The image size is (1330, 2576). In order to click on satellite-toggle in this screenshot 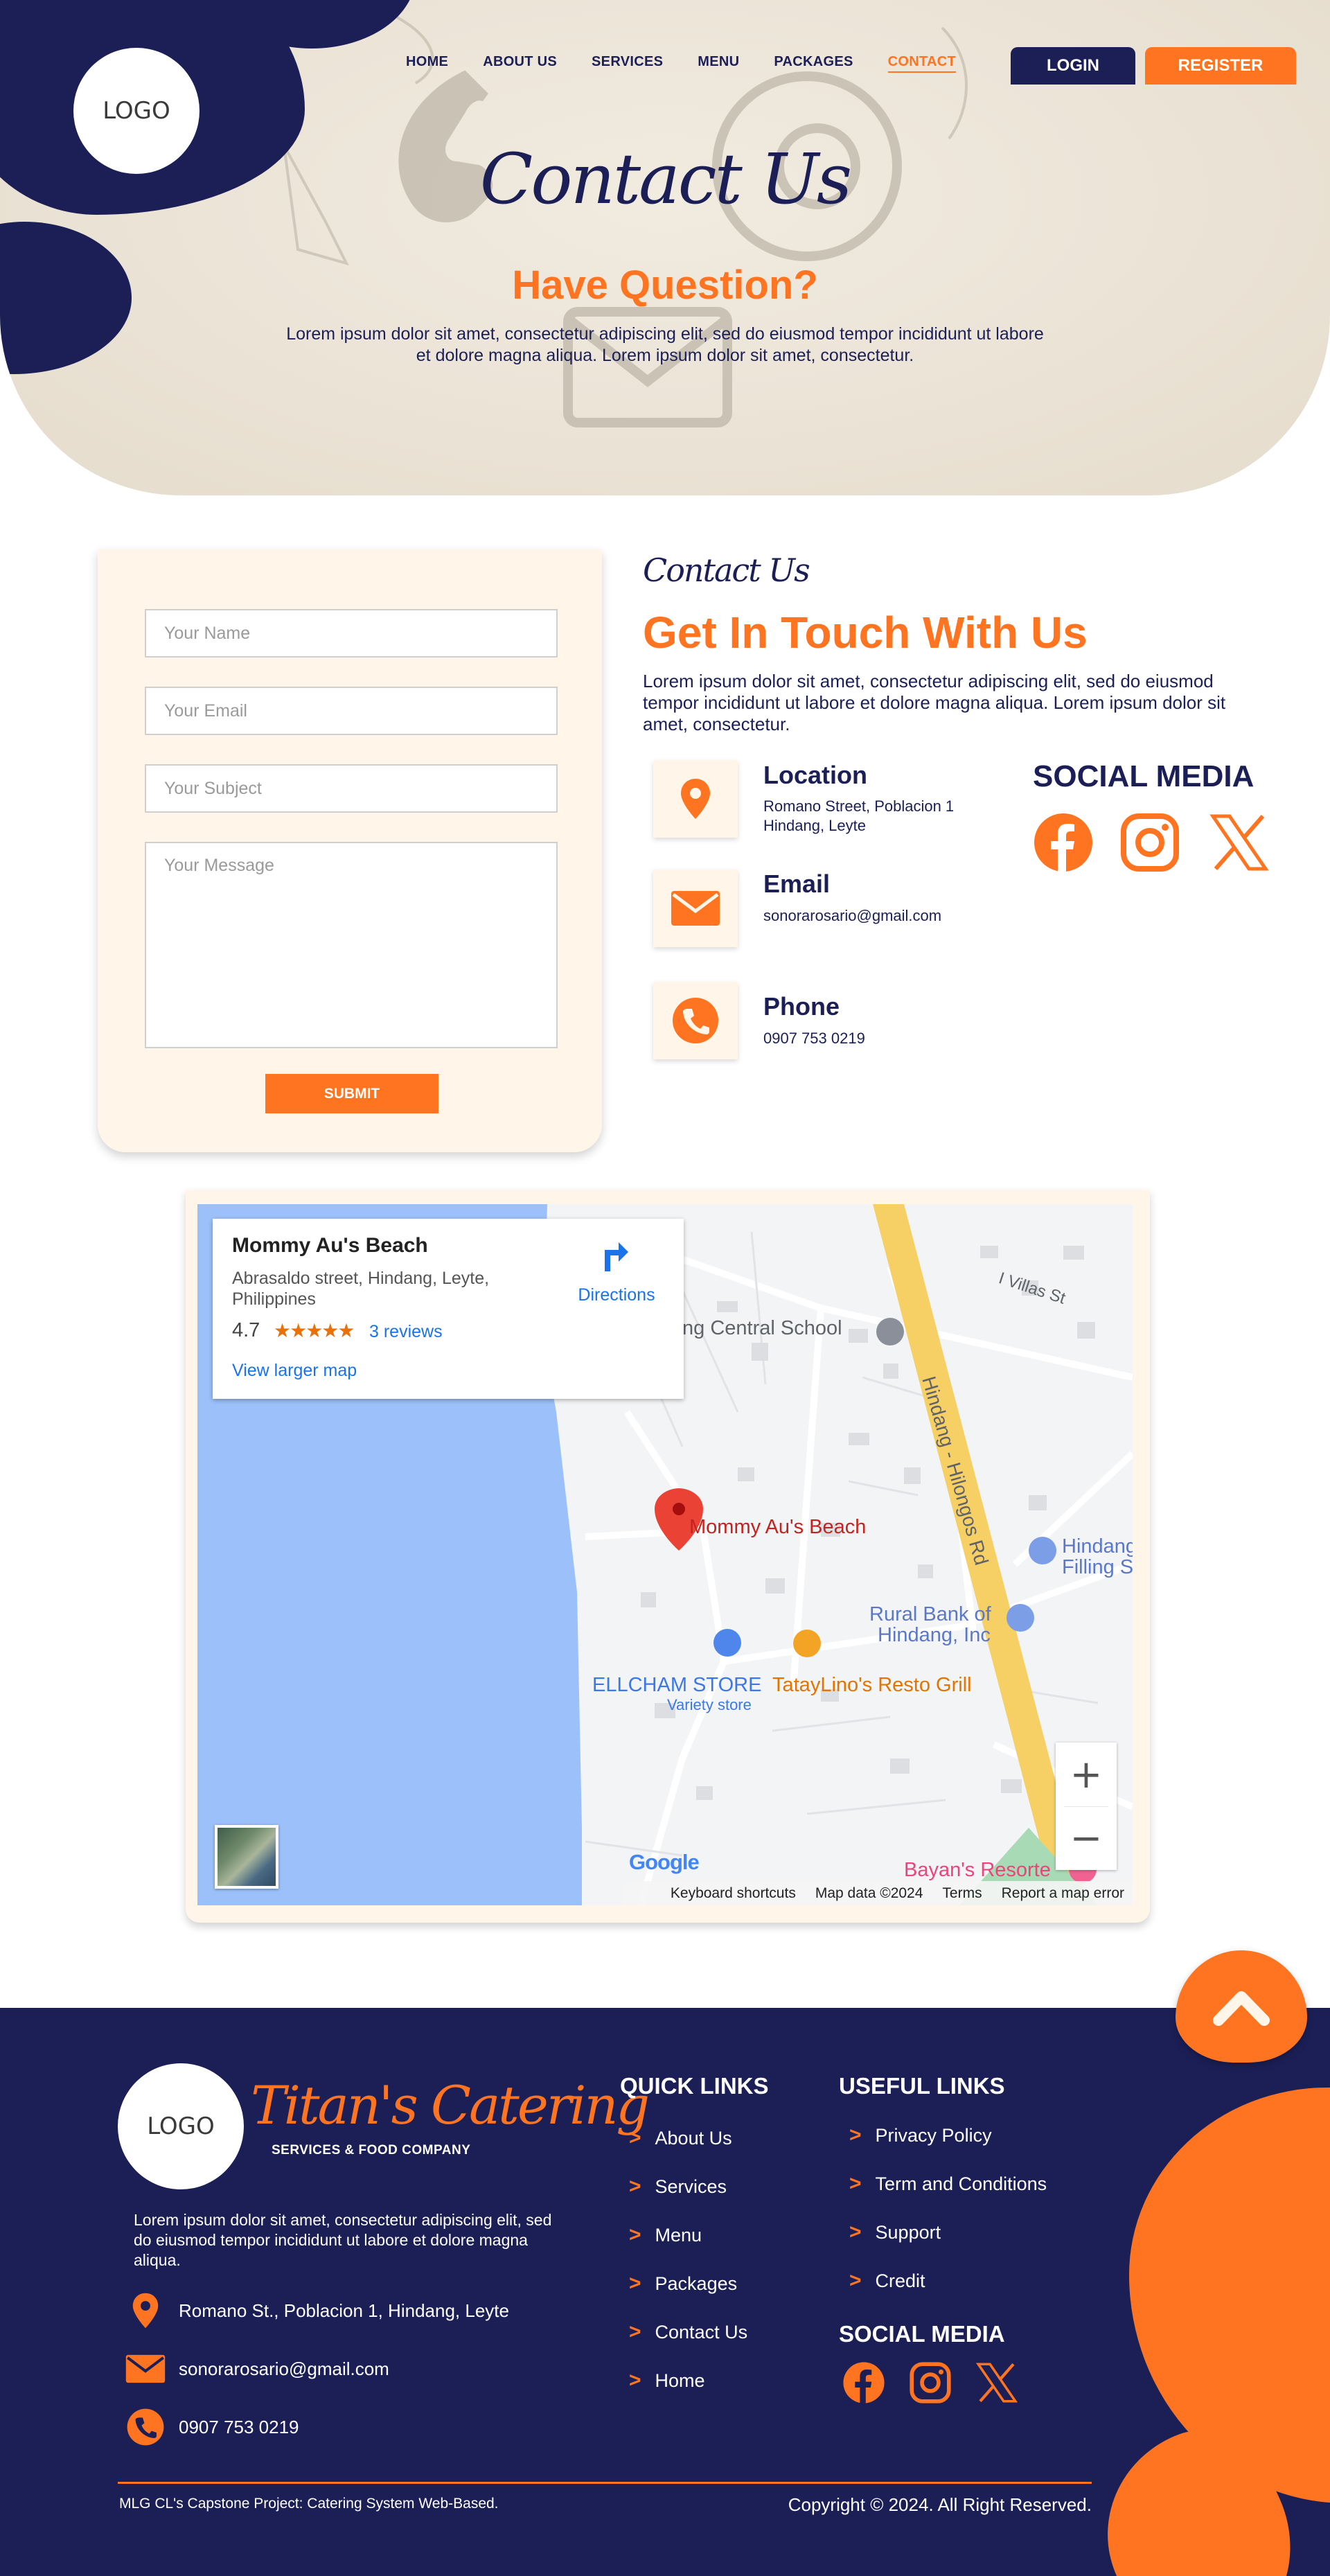, I will do `click(246, 1857)`.